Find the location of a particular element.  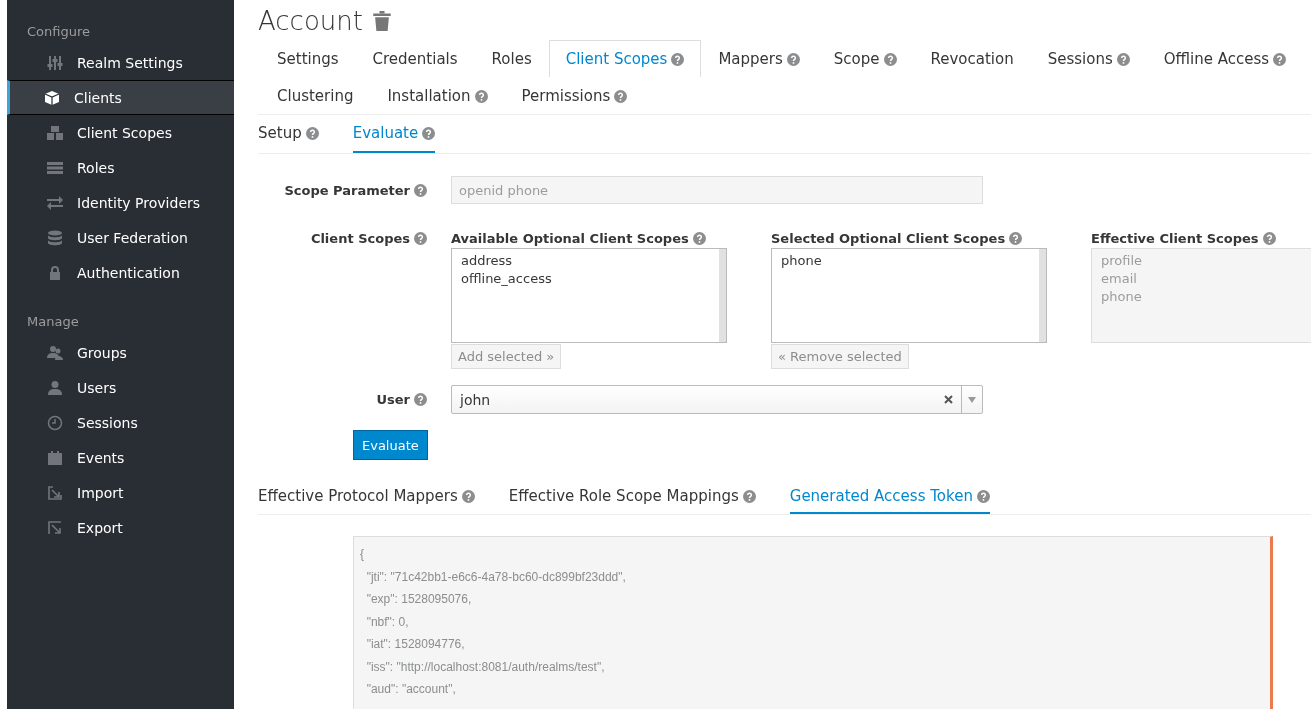

list-option: offline_access is located at coordinates (589, 279).